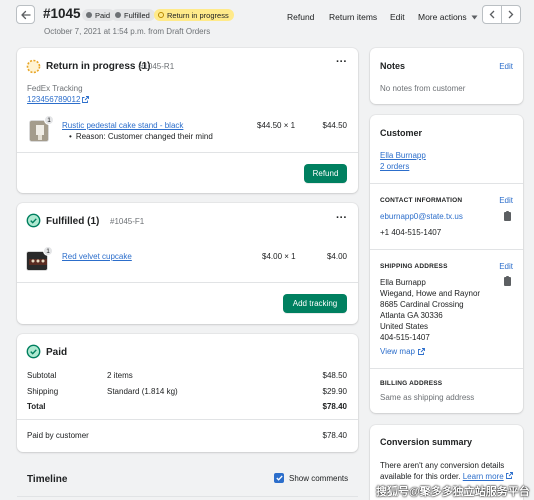 The height and width of the screenshot is (500, 534). What do you see at coordinates (401, 133) in the screenshot?
I see `customer-title: Customer` at bounding box center [401, 133].